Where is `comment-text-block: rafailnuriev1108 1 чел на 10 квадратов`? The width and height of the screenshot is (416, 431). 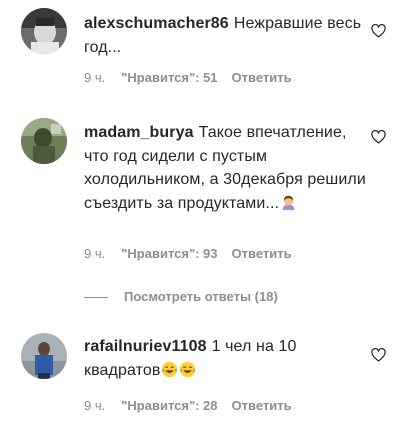
comment-text-block: rafailnuriev1108 1 чел на 10 квадратов is located at coordinates (226, 358).